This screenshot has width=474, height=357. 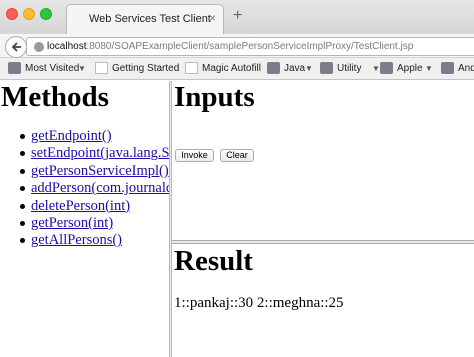 What do you see at coordinates (349, 68) in the screenshot?
I see `bookmark-label: Utility` at bounding box center [349, 68].